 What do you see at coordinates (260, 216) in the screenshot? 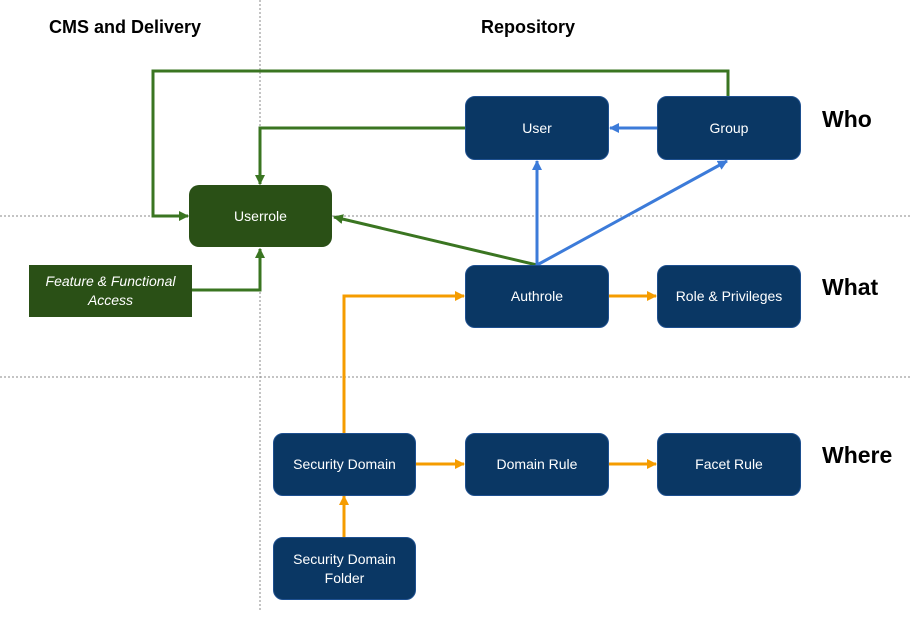
I see `node-userrole: Userrole` at bounding box center [260, 216].